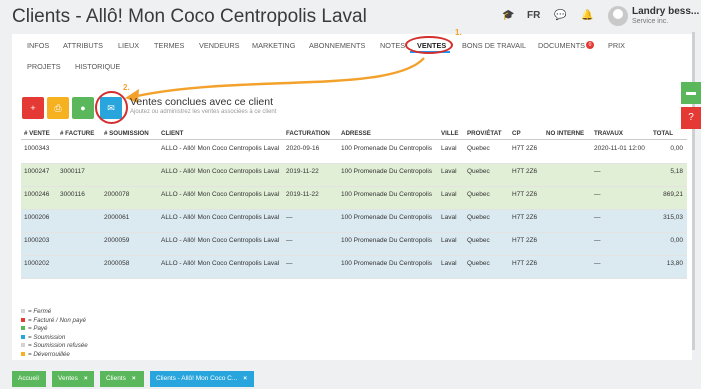  What do you see at coordinates (37, 263) in the screenshot?
I see `cell-vente: 1000202` at bounding box center [37, 263].